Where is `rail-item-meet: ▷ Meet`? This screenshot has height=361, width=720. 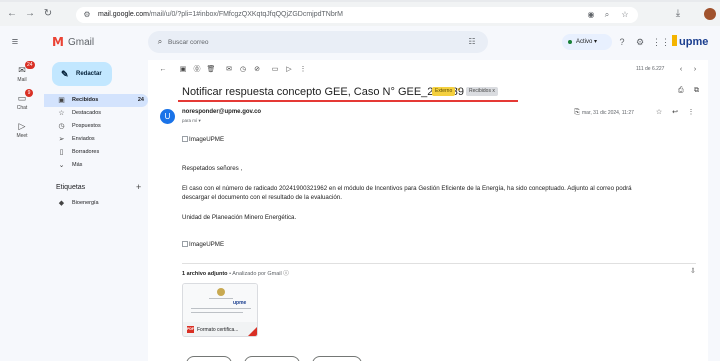
rail-item-meet: ▷ Meet is located at coordinates (22, 132).